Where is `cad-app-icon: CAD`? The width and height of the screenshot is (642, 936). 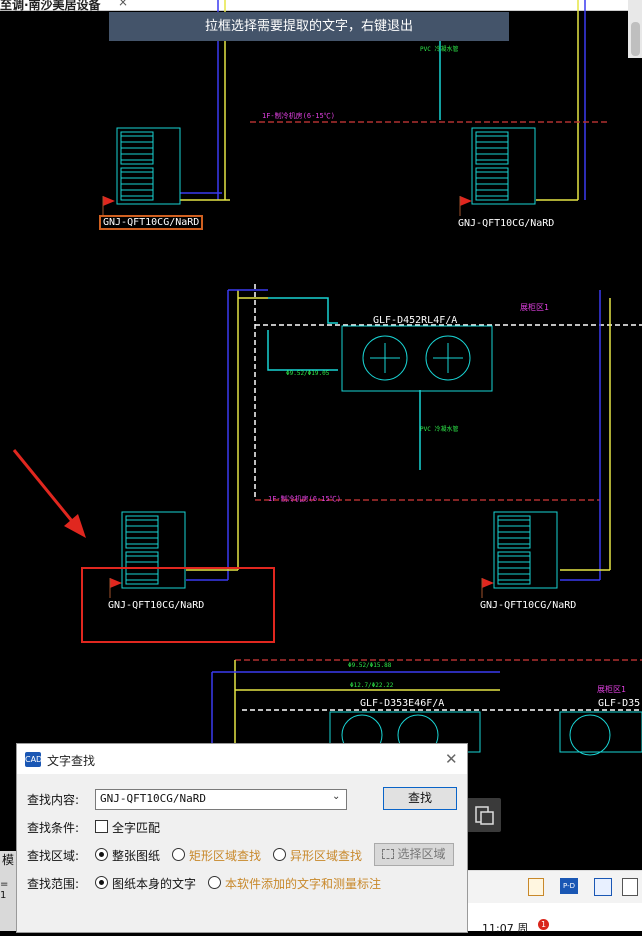
cad-app-icon: CAD is located at coordinates (33, 759).